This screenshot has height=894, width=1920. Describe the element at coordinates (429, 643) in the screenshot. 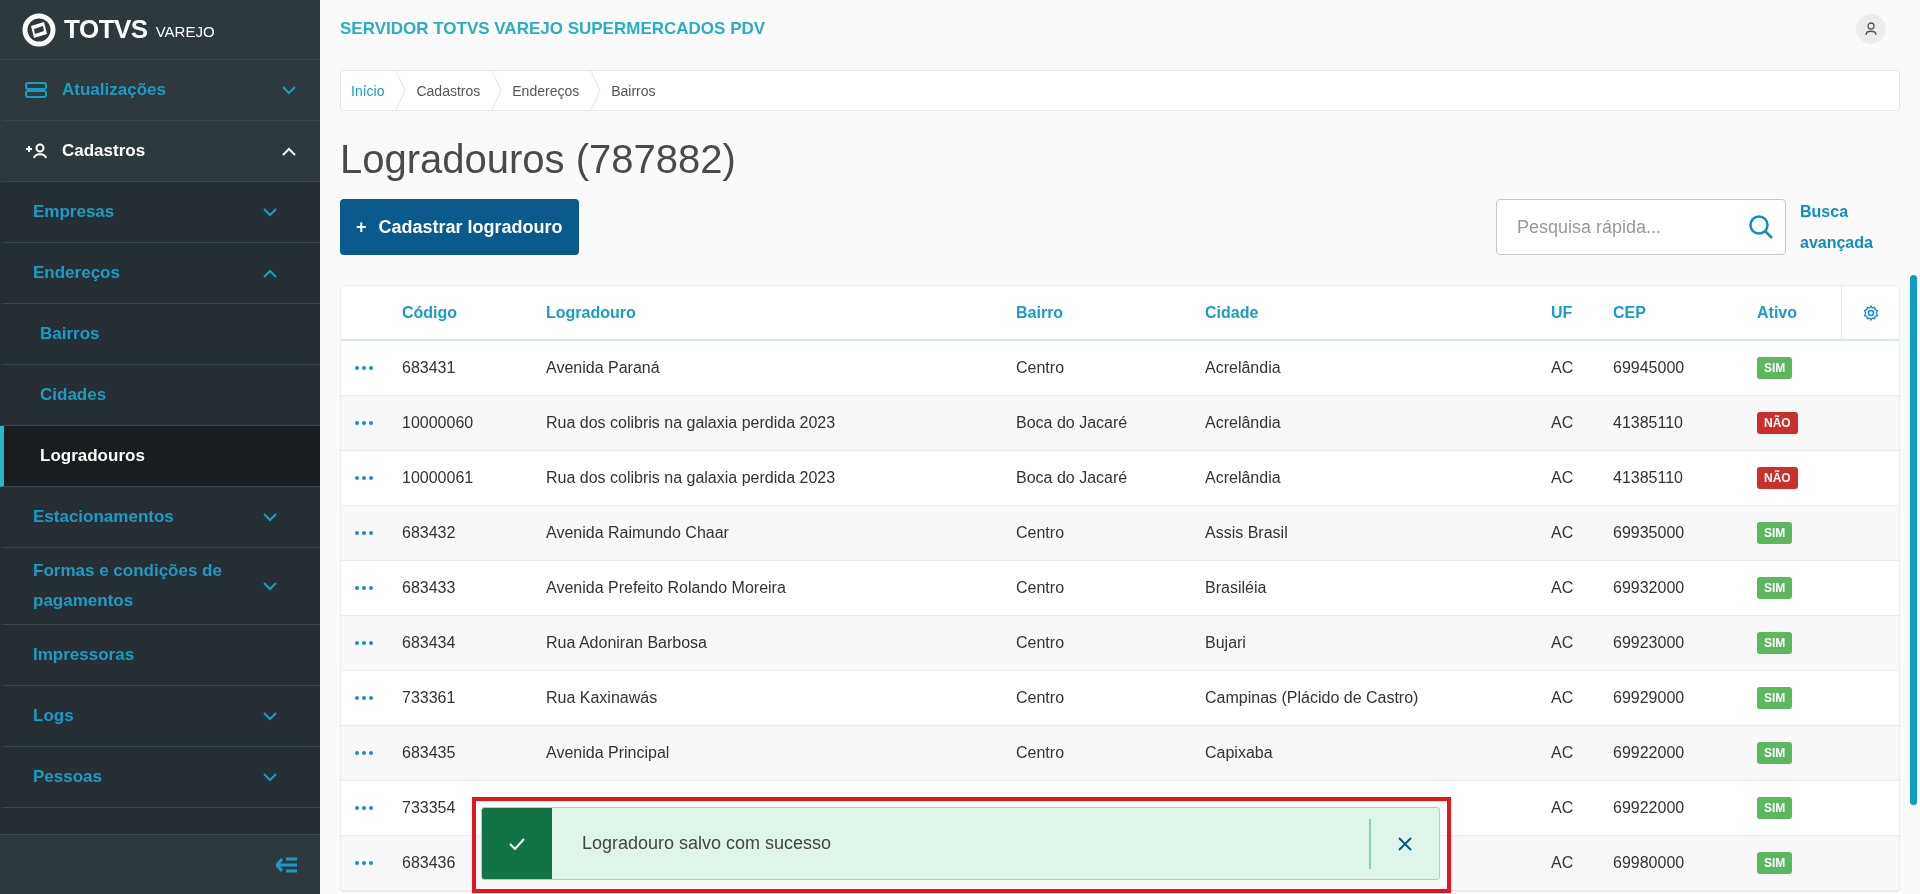

I see `table-cell-text: 683434` at that location.